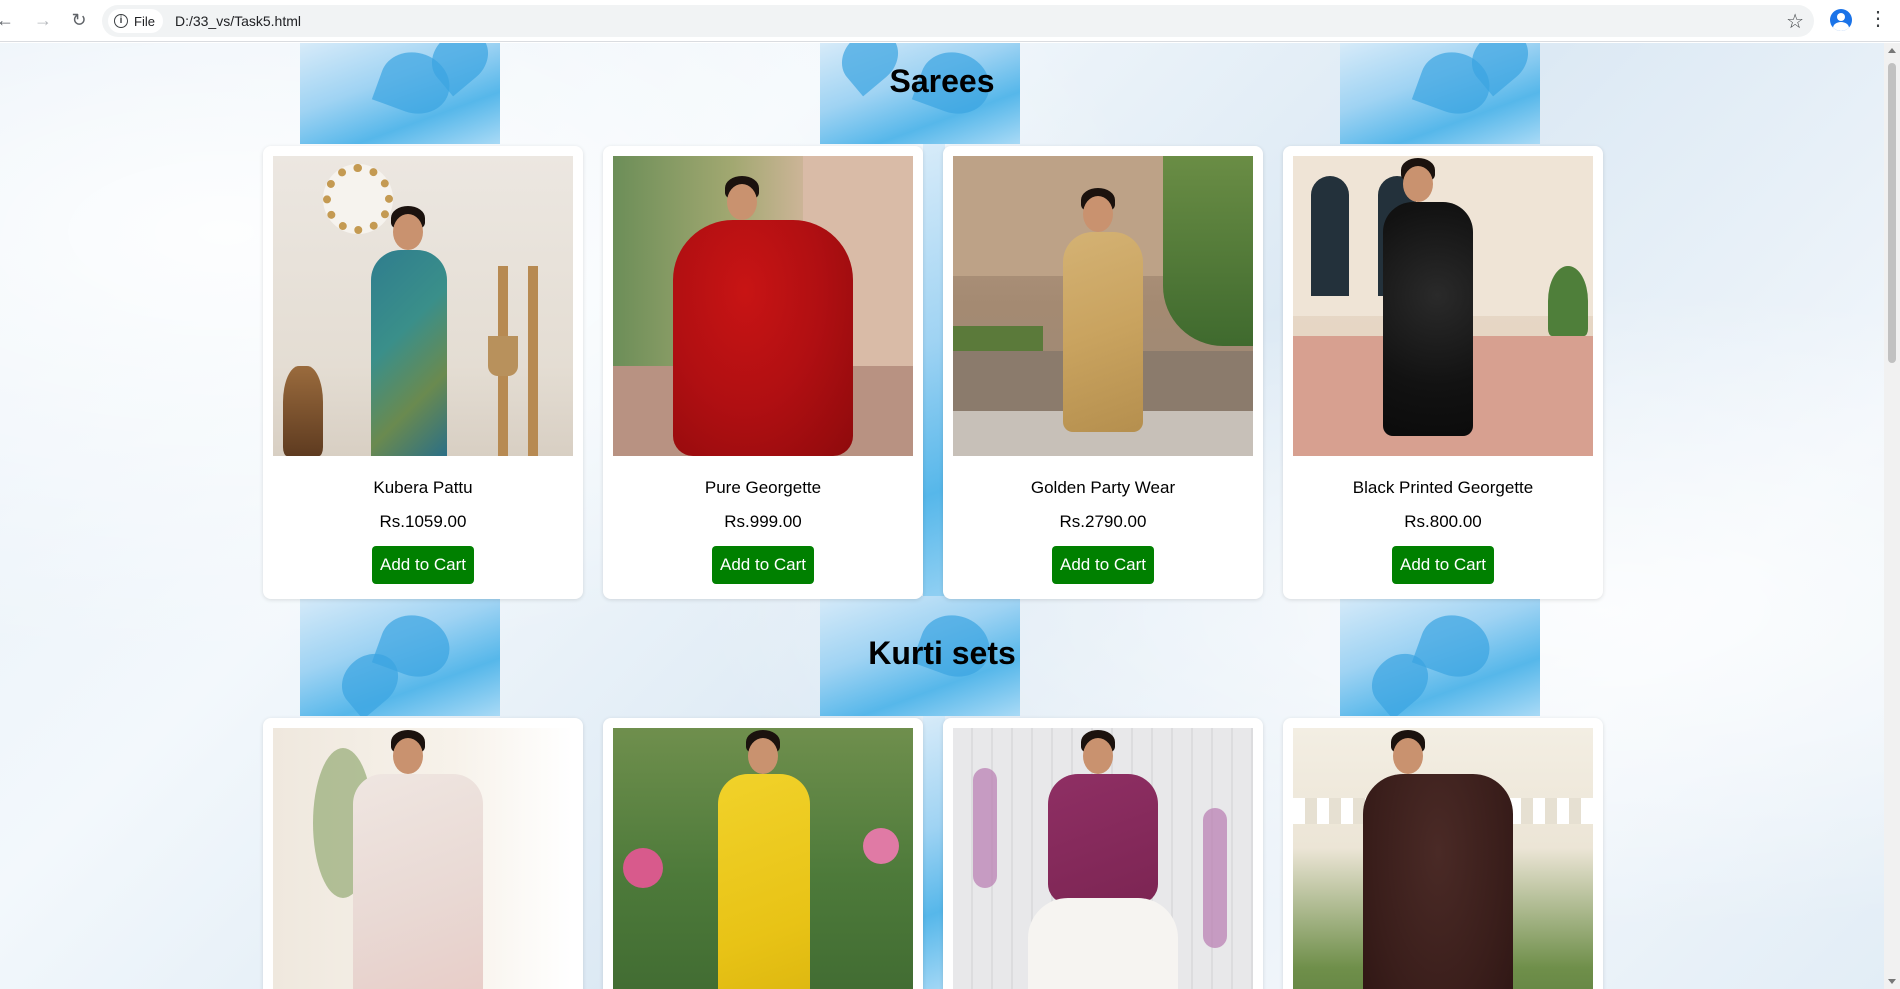 The height and width of the screenshot is (989, 1900). Describe the element at coordinates (43, 21) in the screenshot. I see `forward-arrow-icon: →` at that location.